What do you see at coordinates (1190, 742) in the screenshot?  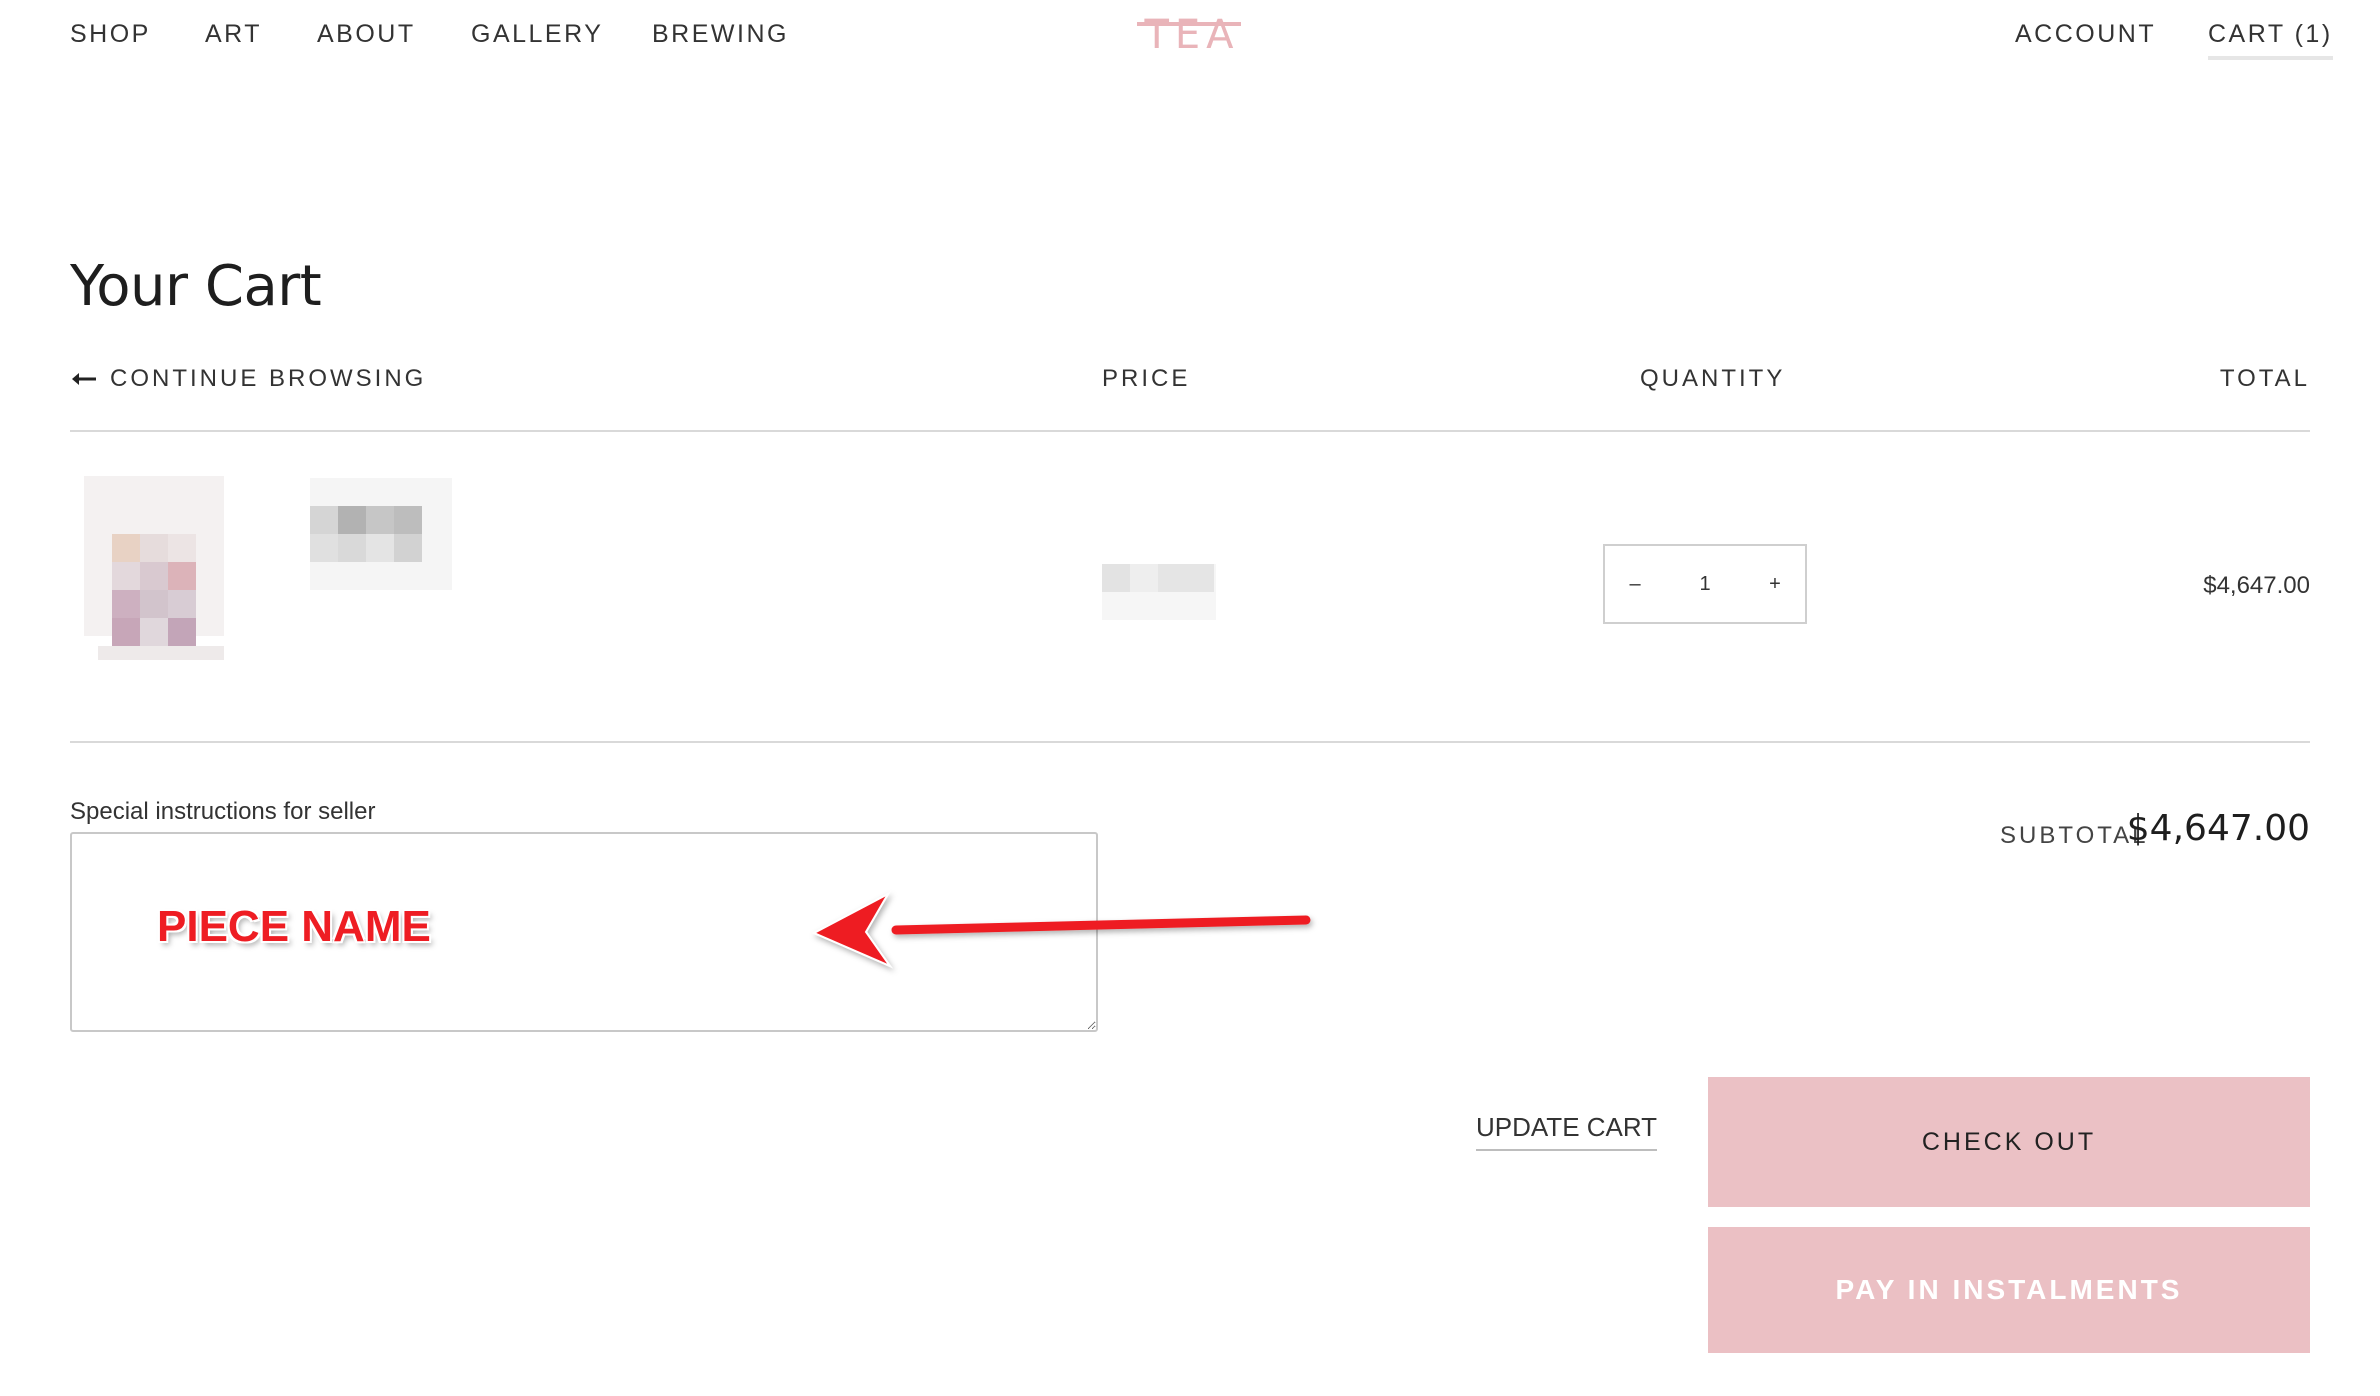 I see `item-divider` at bounding box center [1190, 742].